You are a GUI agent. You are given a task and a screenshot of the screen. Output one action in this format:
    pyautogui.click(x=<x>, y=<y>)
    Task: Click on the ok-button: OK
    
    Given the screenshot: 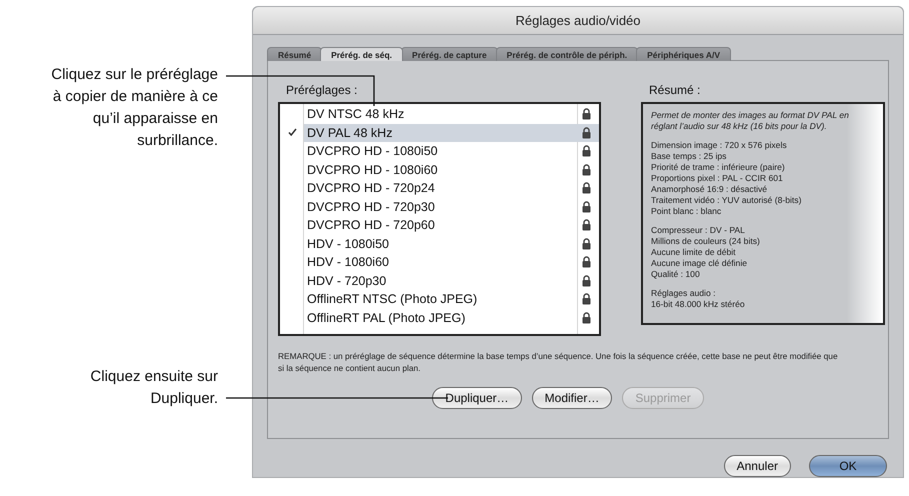 What is the action you would take?
    pyautogui.click(x=848, y=466)
    